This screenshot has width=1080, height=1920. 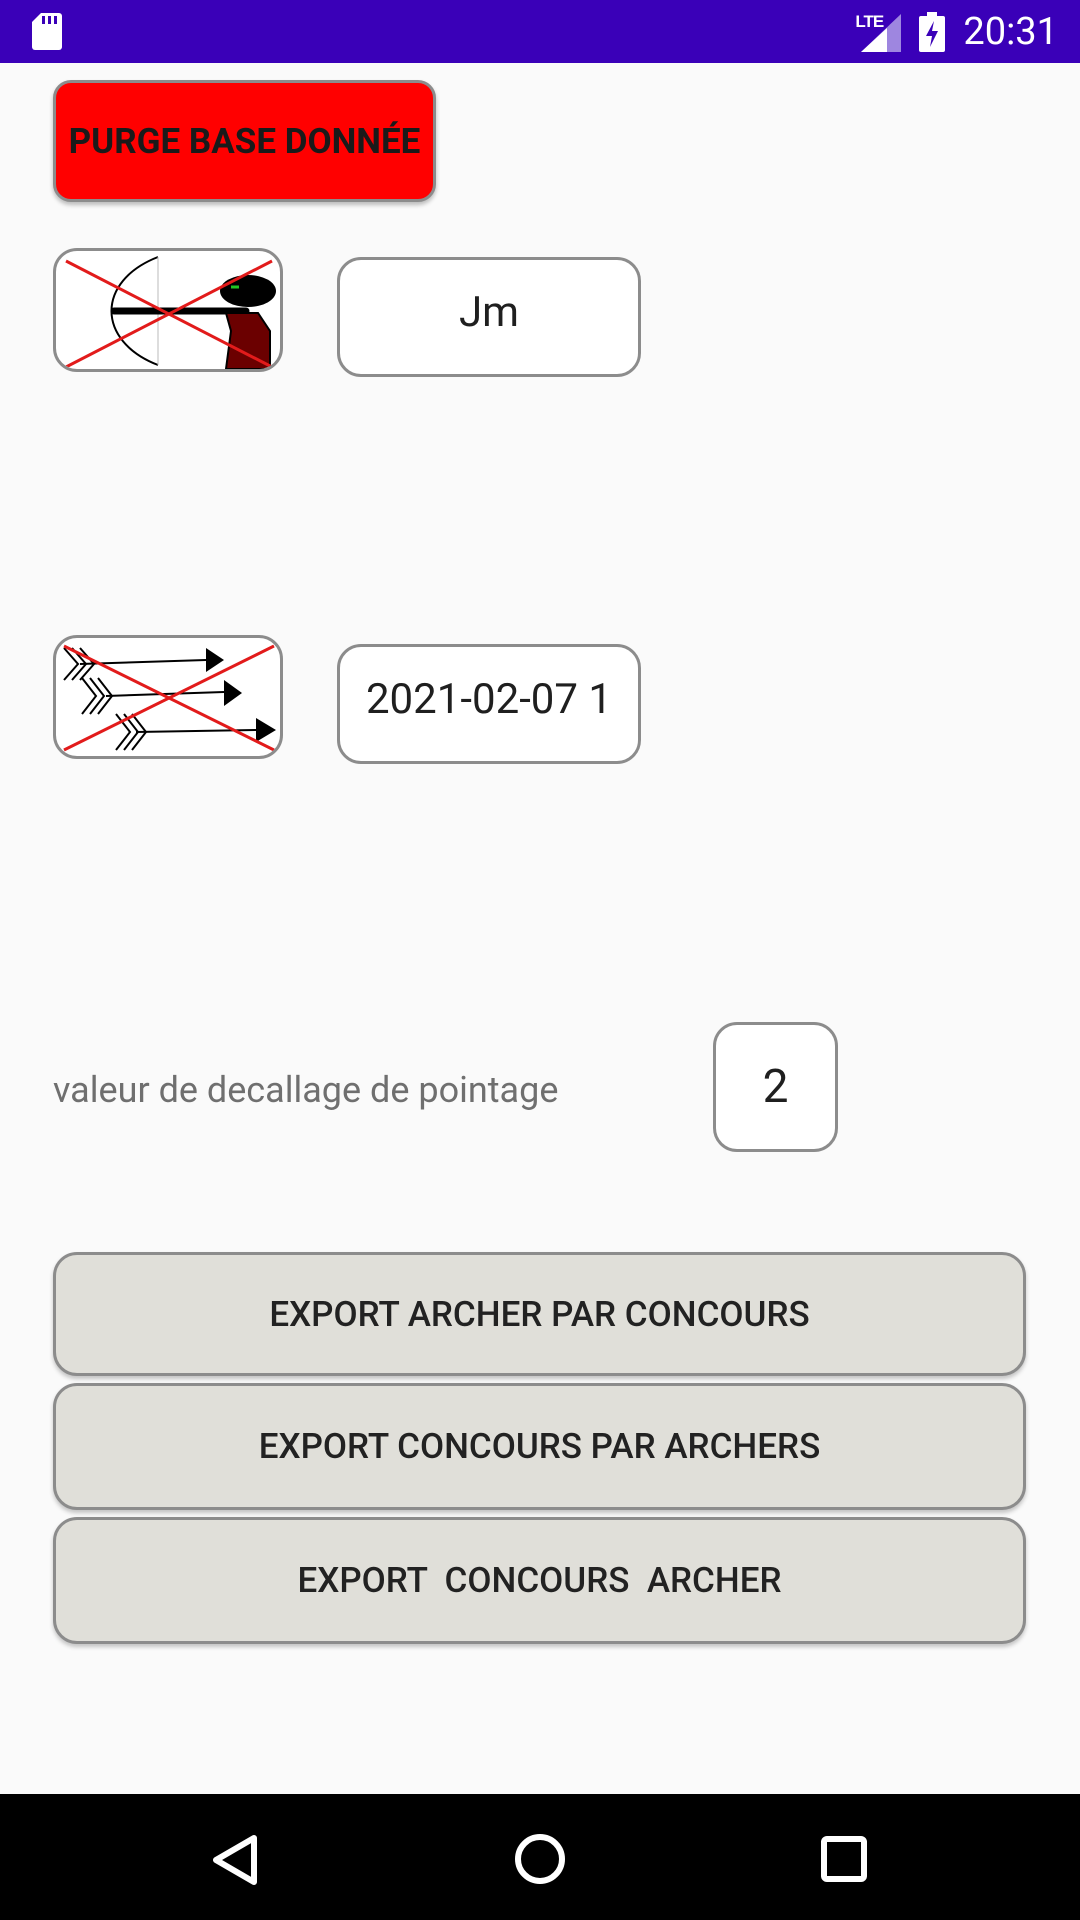 What do you see at coordinates (489, 317) in the screenshot?
I see `archer-name-field: Jm` at bounding box center [489, 317].